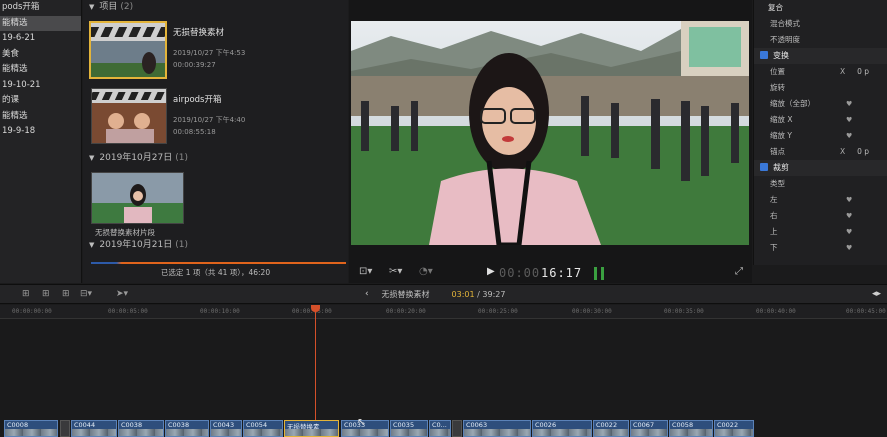 This screenshot has height=437, width=887. Describe the element at coordinates (197, 99) in the screenshot. I see `project-name: airpods开箱` at that location.